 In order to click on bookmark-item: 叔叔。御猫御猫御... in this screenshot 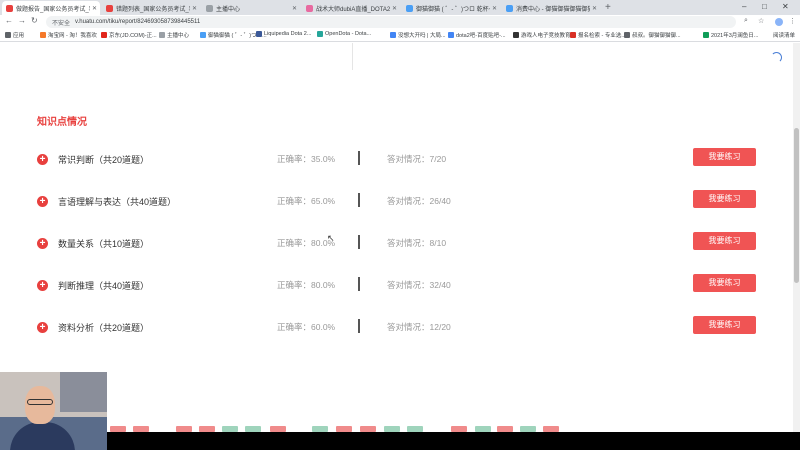, I will do `click(652, 35)`.